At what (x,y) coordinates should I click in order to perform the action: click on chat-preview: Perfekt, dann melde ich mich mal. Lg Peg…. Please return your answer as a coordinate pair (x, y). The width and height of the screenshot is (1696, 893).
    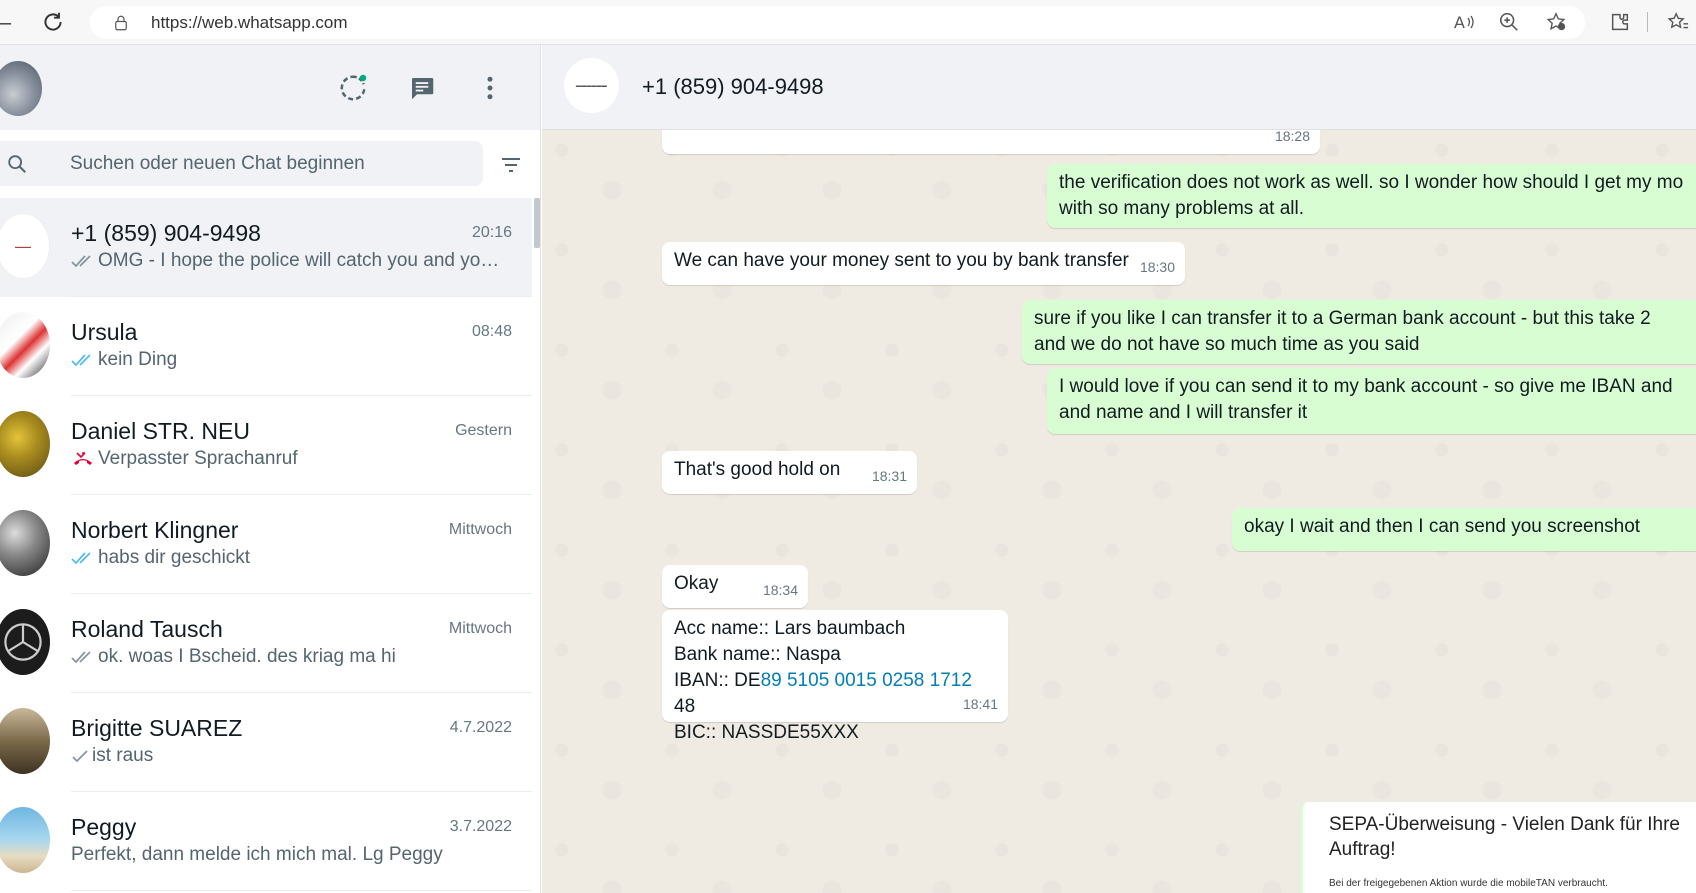
    Looking at the image, I should click on (291, 855).